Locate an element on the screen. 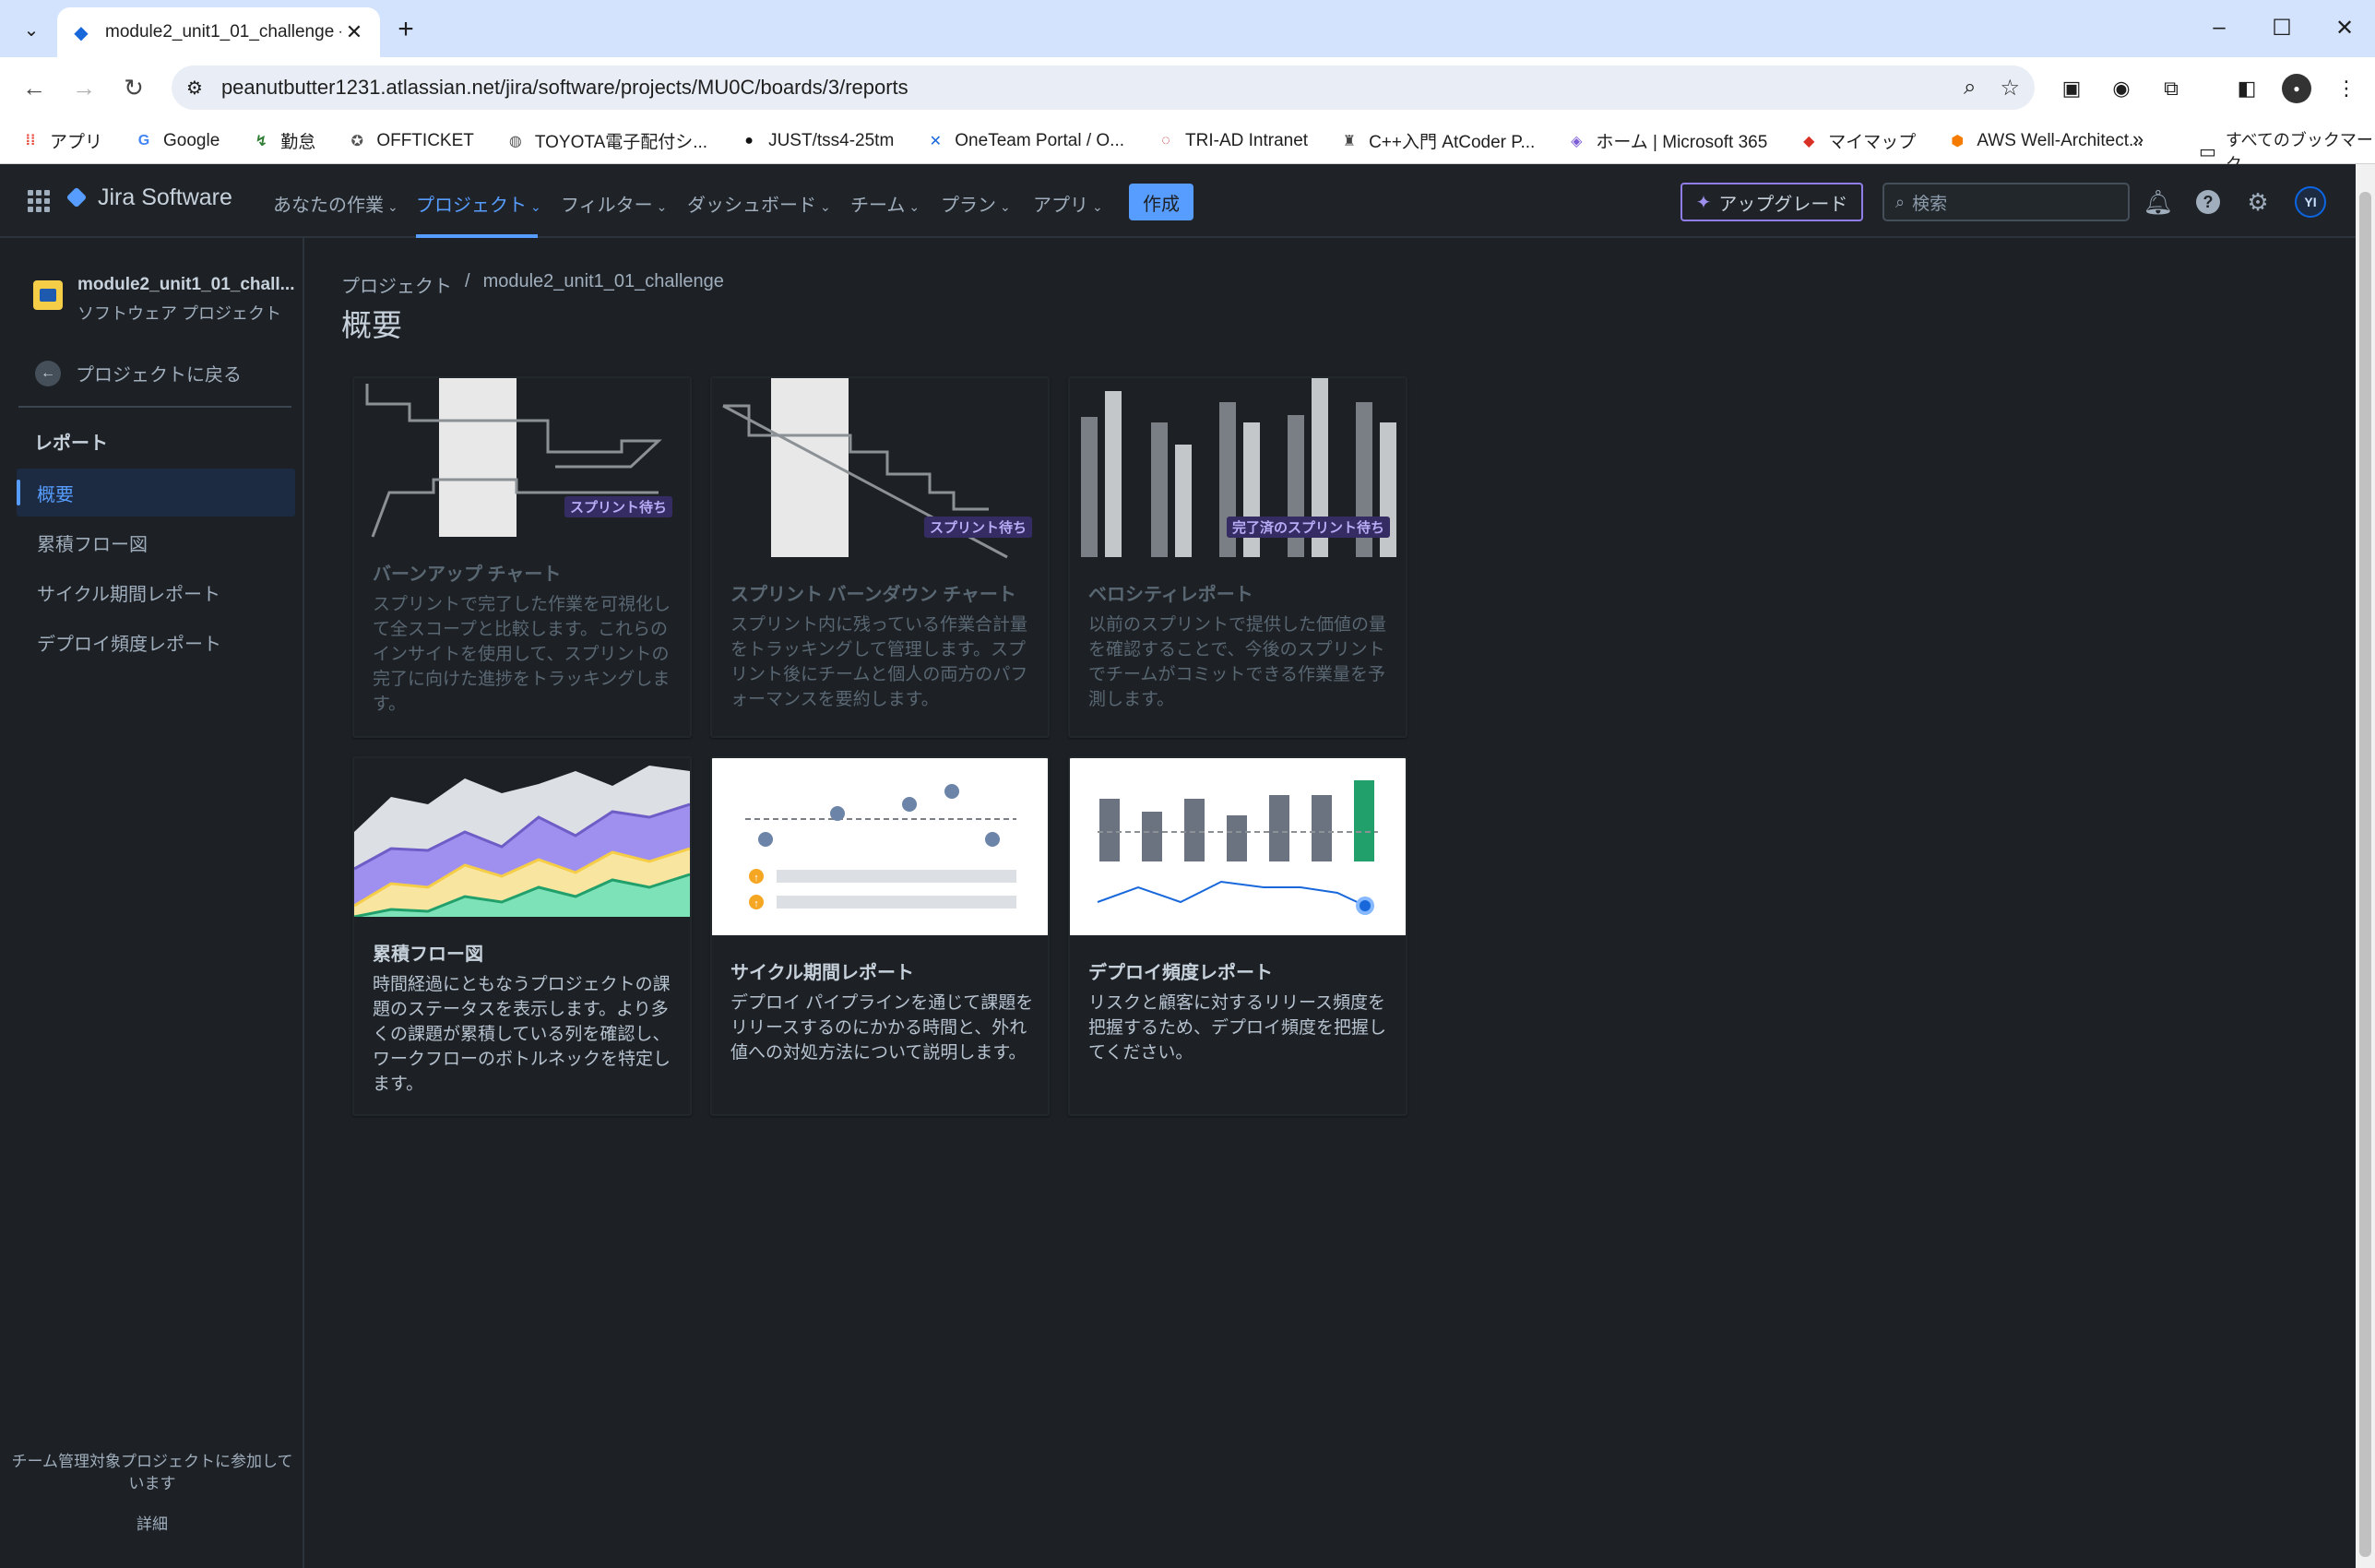 The image size is (2375, 1568). arrow-left-circle-icon: ← is located at coordinates (48, 373).